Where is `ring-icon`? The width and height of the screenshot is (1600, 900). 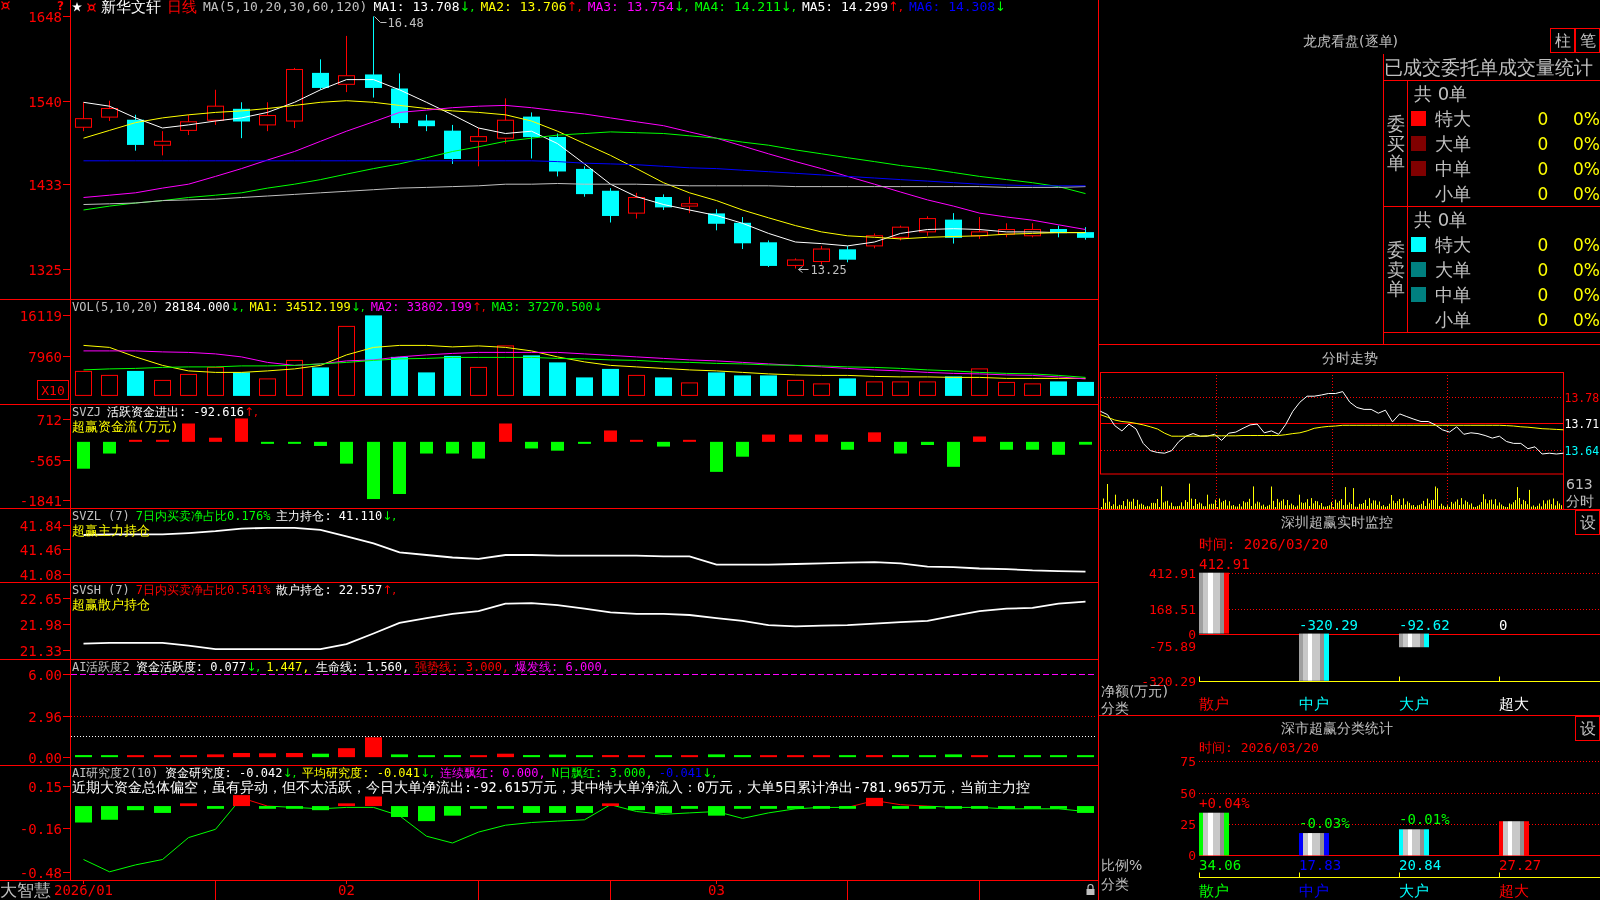 ring-icon is located at coordinates (91, 7).